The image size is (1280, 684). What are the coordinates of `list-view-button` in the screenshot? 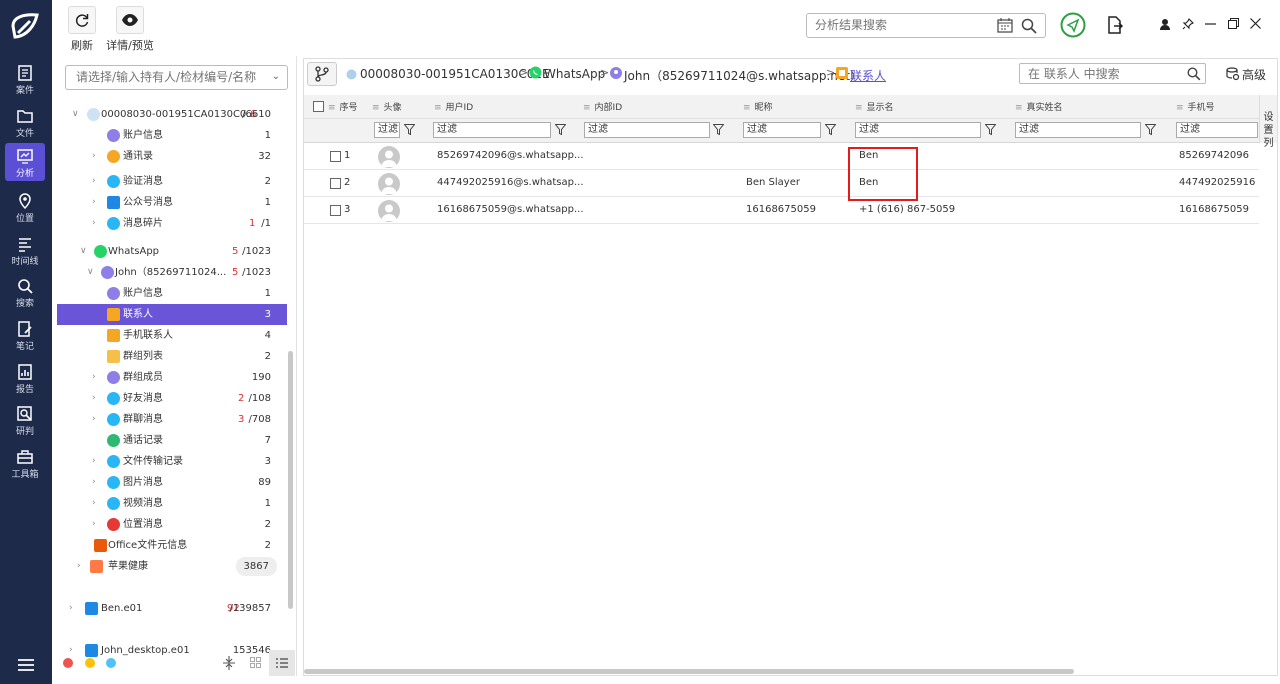 It's located at (282, 663).